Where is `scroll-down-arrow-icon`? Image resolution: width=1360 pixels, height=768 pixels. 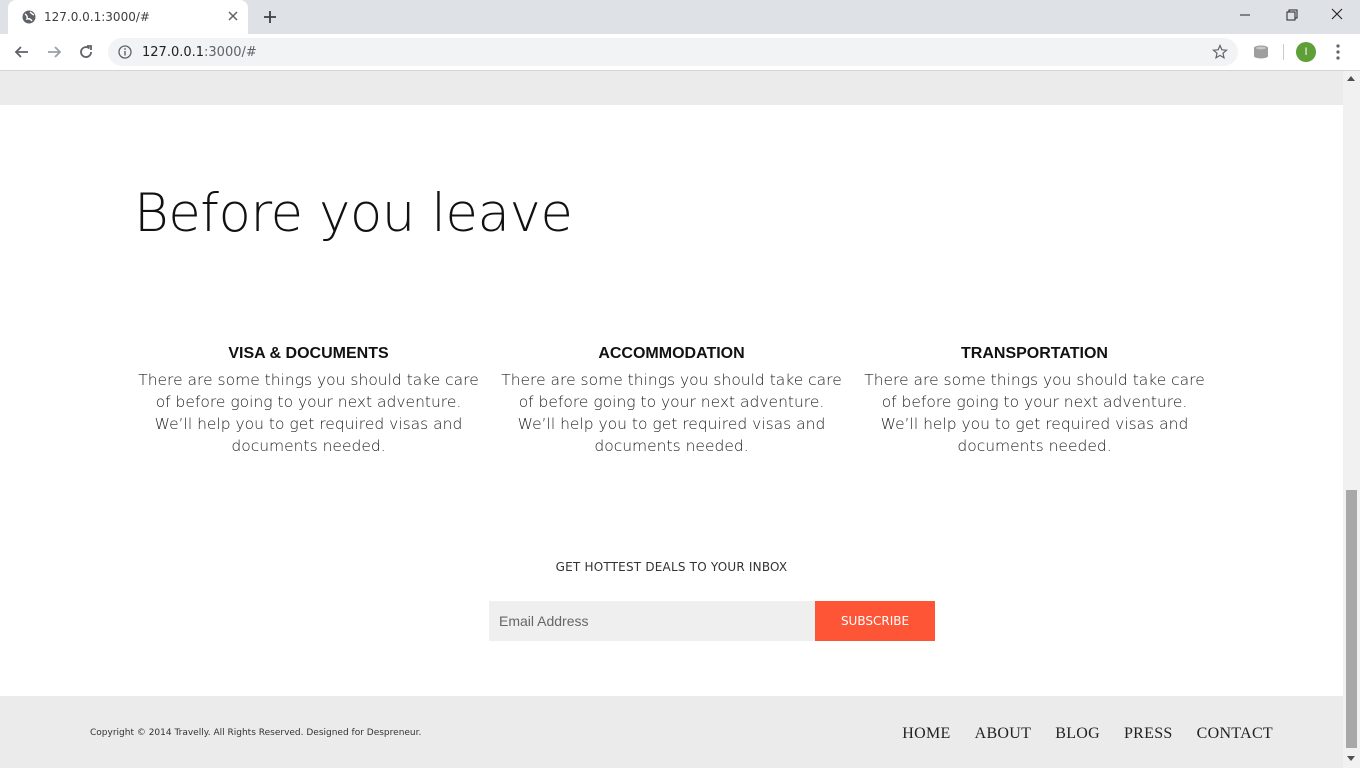 scroll-down-arrow-icon is located at coordinates (1351, 758).